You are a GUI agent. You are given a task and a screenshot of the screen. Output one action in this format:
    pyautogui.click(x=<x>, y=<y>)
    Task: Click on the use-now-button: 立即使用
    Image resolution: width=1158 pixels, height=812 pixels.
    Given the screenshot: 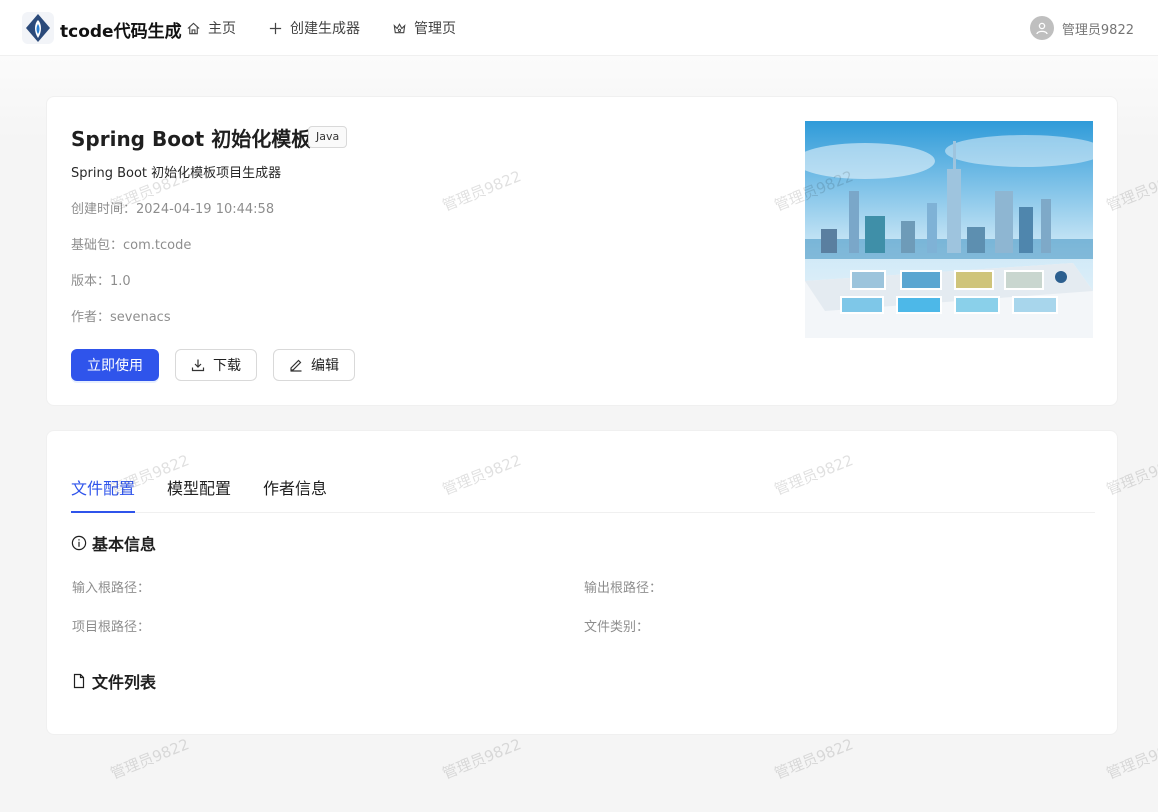 What is the action you would take?
    pyautogui.click(x=115, y=365)
    